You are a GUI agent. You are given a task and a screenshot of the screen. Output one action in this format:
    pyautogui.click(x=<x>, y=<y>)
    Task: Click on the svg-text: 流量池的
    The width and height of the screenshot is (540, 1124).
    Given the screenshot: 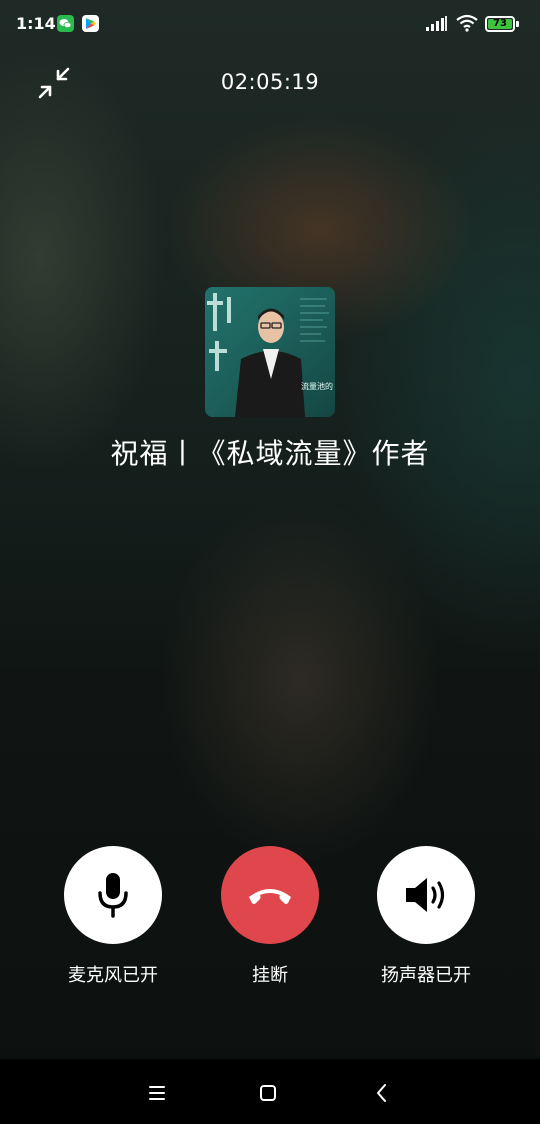 What is the action you would take?
    pyautogui.click(x=317, y=386)
    